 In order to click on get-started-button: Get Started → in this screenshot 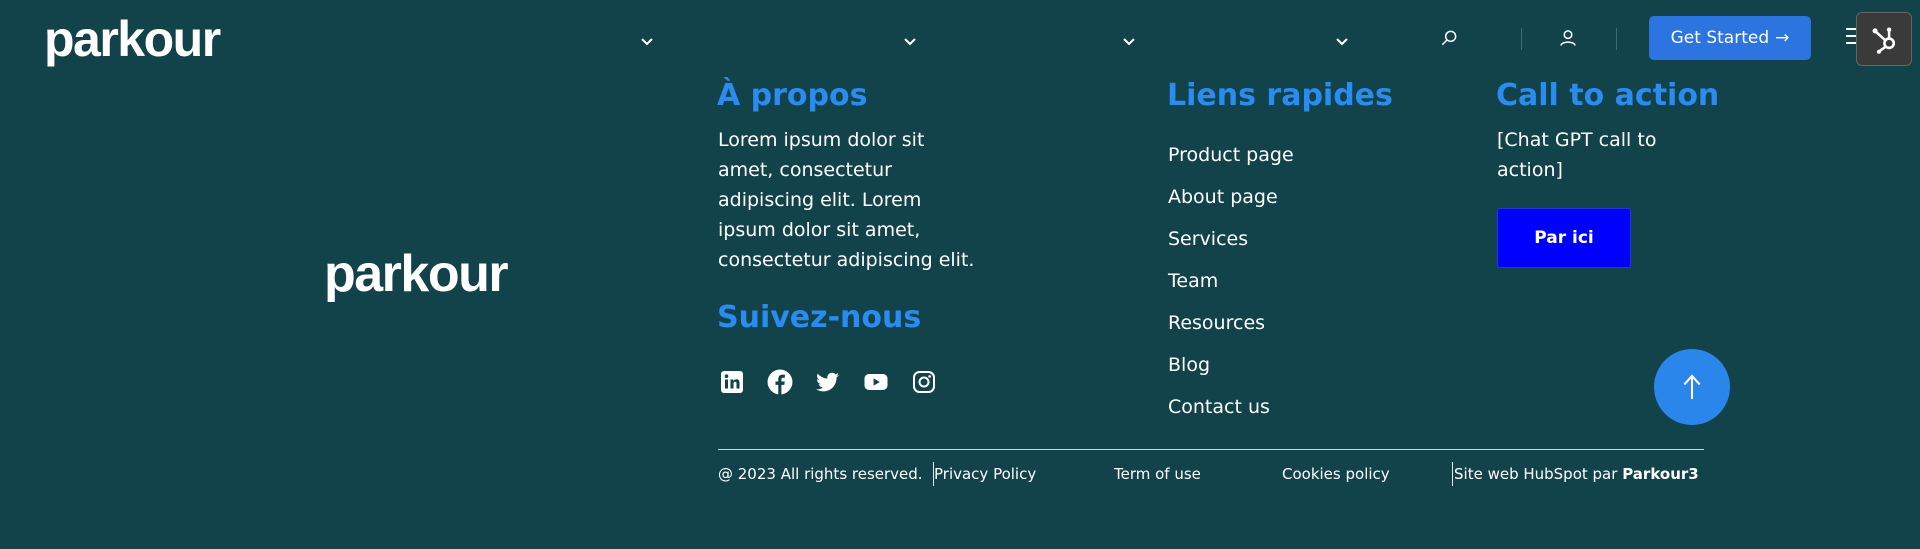, I will do `click(1730, 38)`.